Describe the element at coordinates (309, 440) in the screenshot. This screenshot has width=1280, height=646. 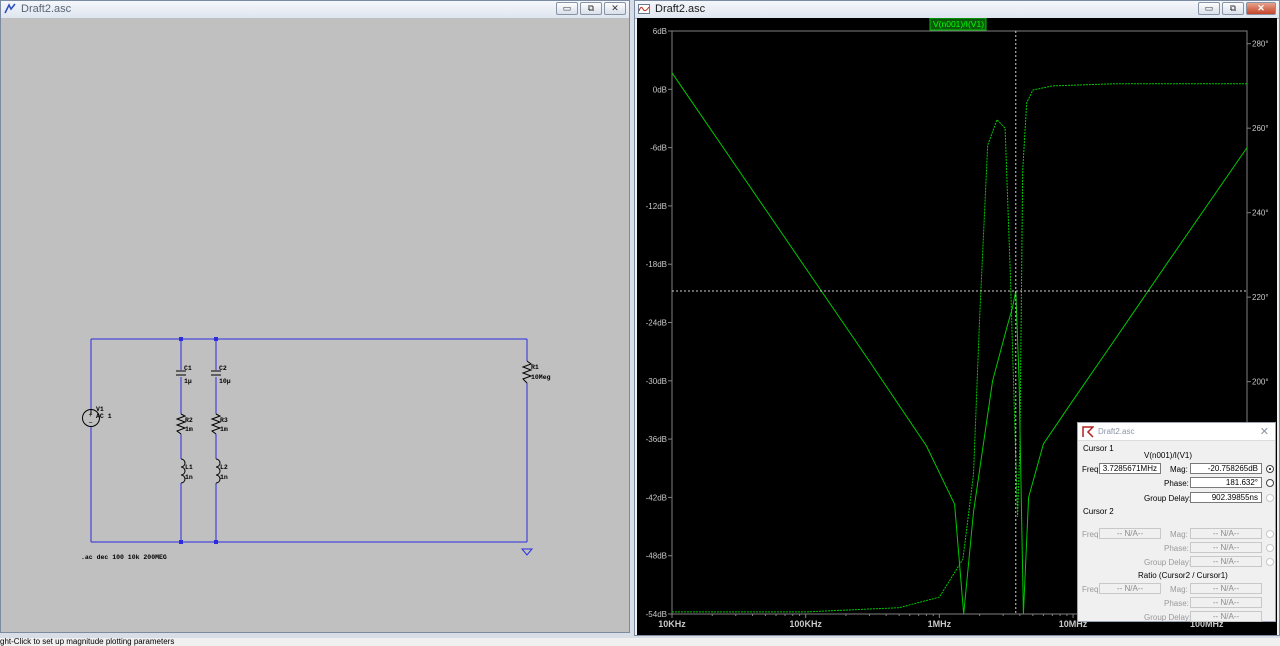
I see `wires` at that location.